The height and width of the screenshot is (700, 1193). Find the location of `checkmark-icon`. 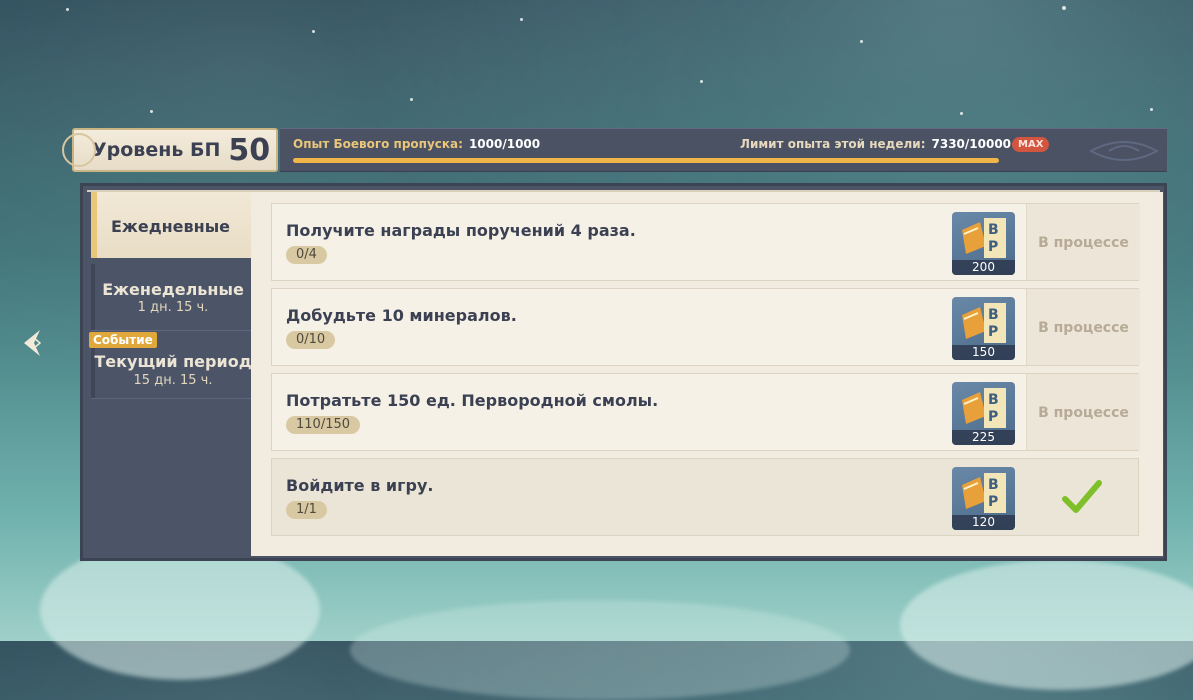

checkmark-icon is located at coordinates (1082, 496).